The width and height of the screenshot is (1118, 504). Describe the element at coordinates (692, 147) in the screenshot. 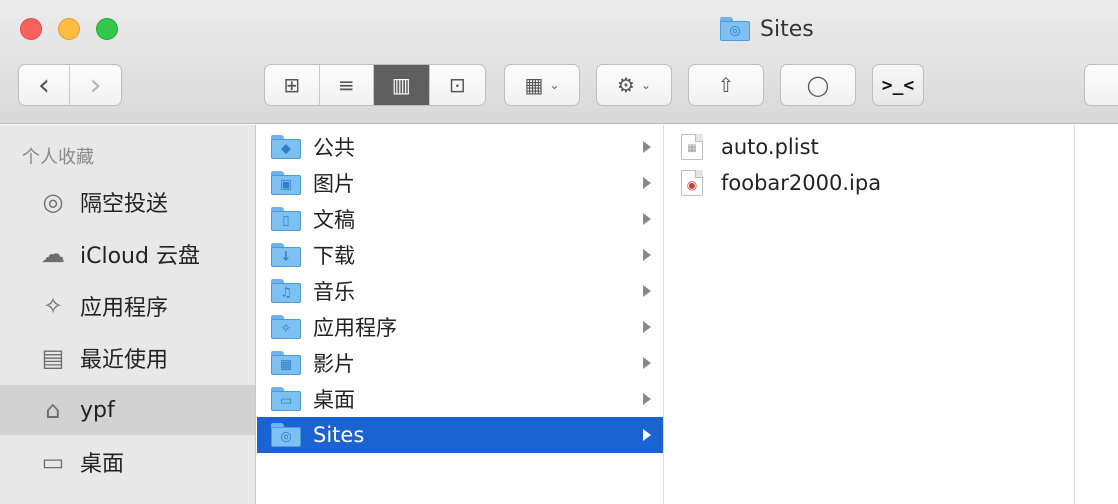

I see `plist-file-icon: ▦` at that location.